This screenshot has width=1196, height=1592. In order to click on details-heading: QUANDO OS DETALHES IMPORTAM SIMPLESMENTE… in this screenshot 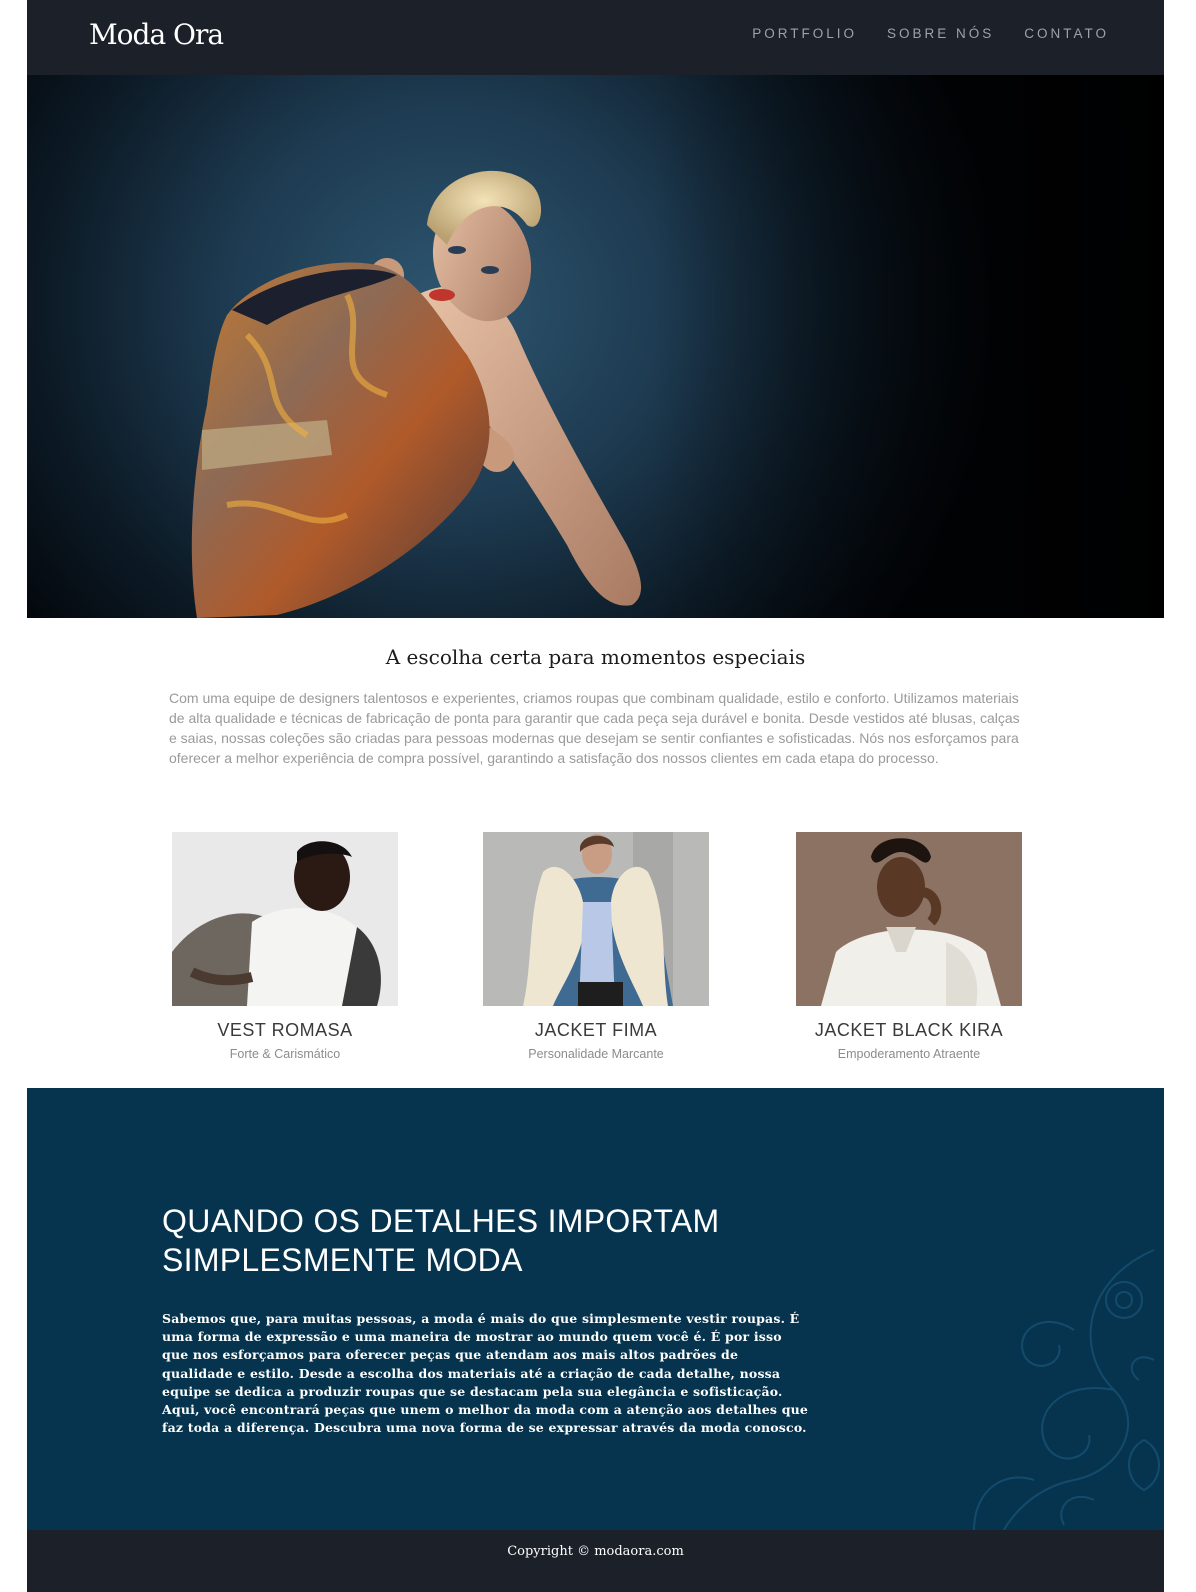, I will do `click(472, 1241)`.